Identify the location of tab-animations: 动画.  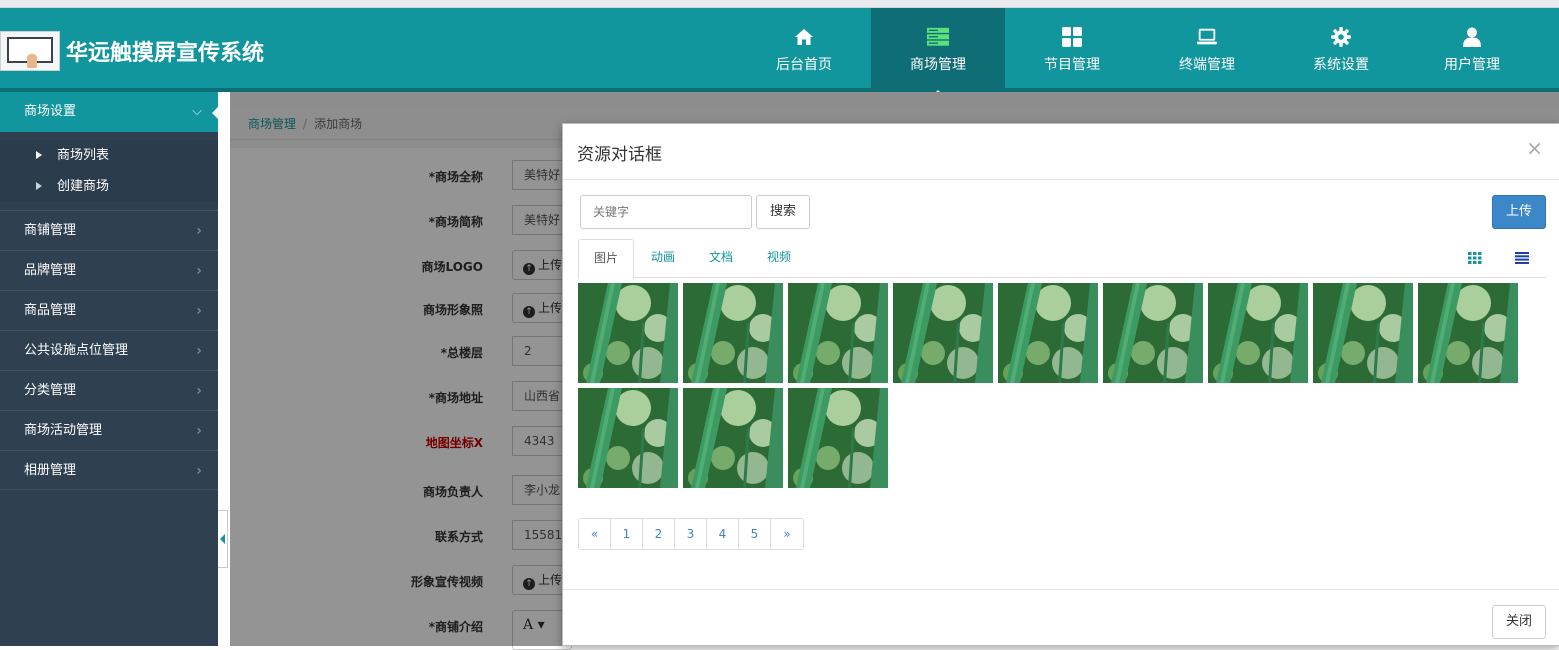
(663, 258).